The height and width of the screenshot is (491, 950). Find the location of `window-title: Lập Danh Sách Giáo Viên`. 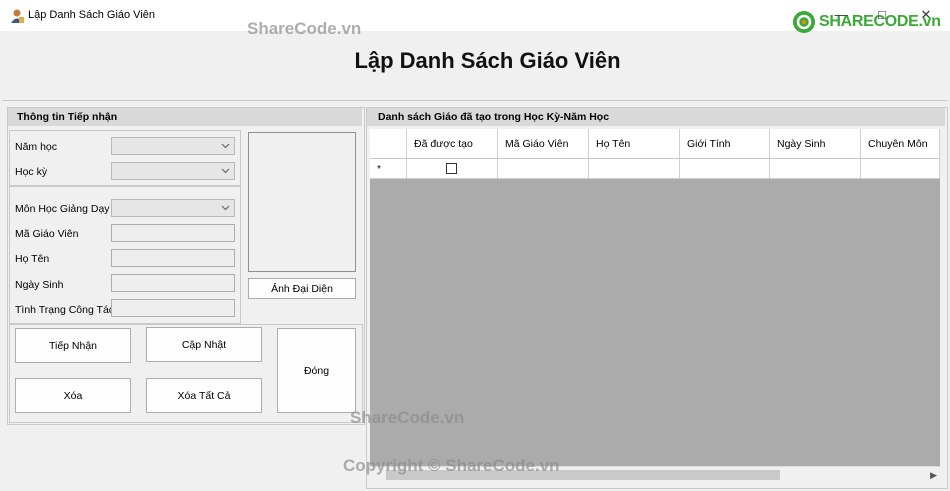

window-title: Lập Danh Sách Giáo Viên is located at coordinates (91, 15).